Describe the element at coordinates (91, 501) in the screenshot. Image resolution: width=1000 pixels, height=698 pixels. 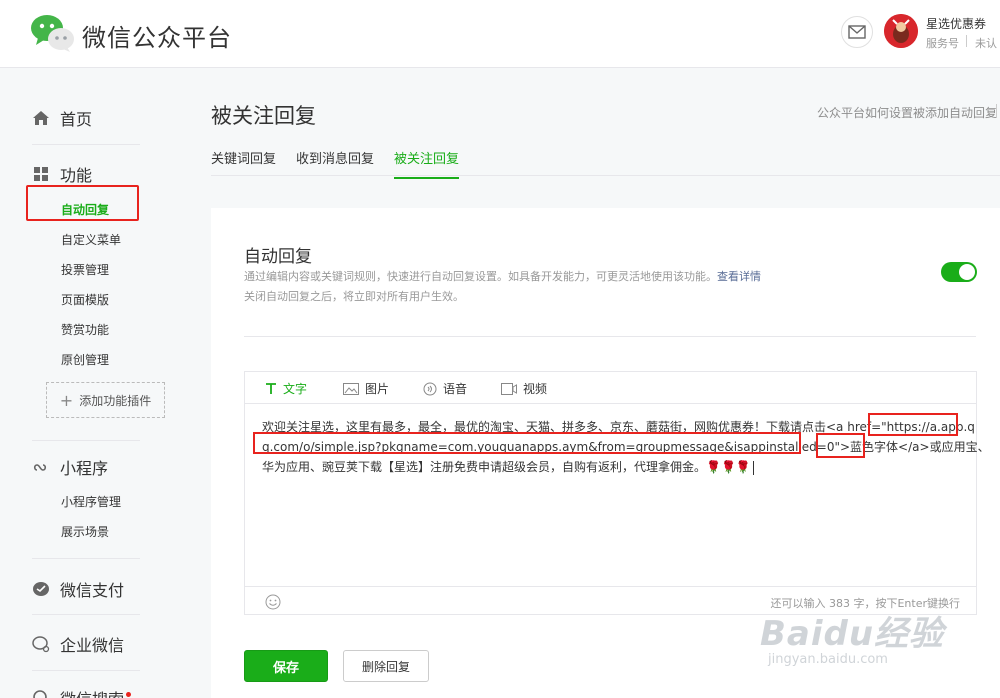
I see `sidebar-item-mini-manage: 小程序管理` at that location.